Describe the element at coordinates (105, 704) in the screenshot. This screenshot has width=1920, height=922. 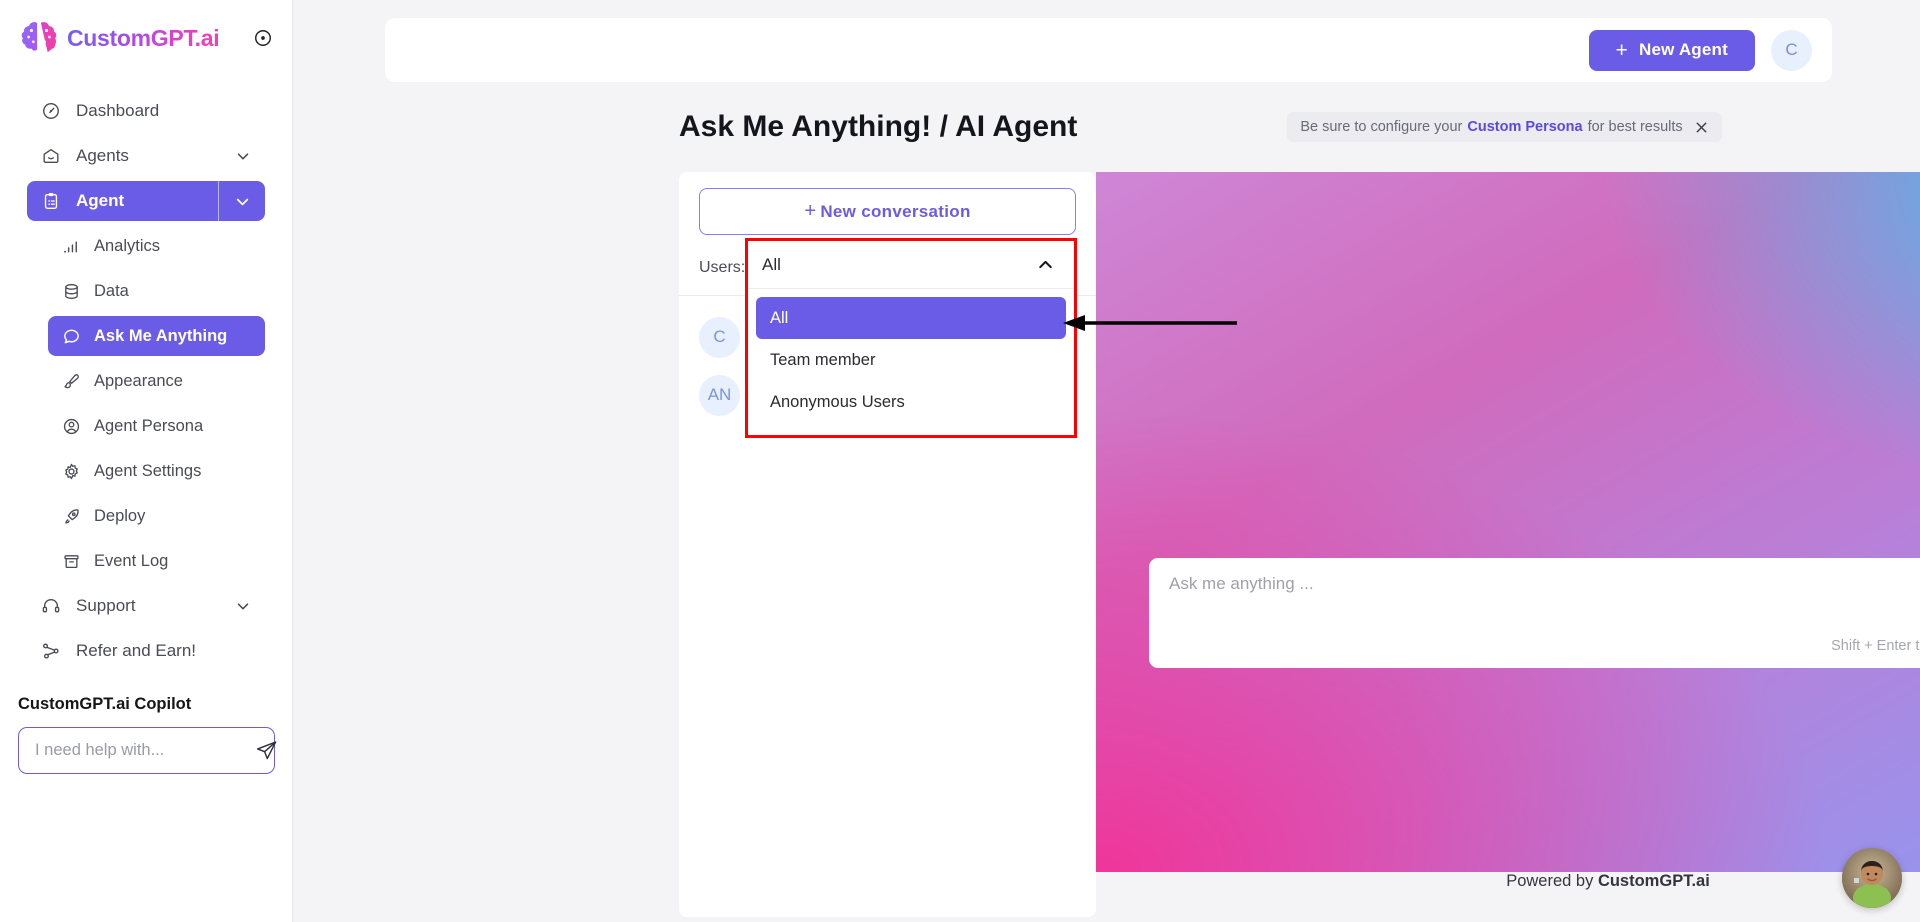
I see `copilot-title: CustomGPT.ai Copilot` at that location.